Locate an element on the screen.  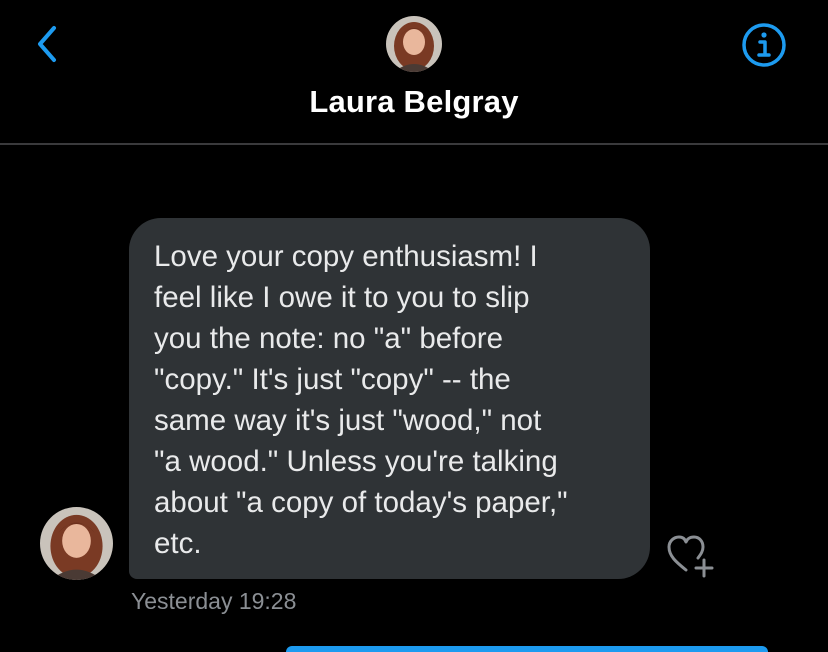
info-button is located at coordinates (764, 45).